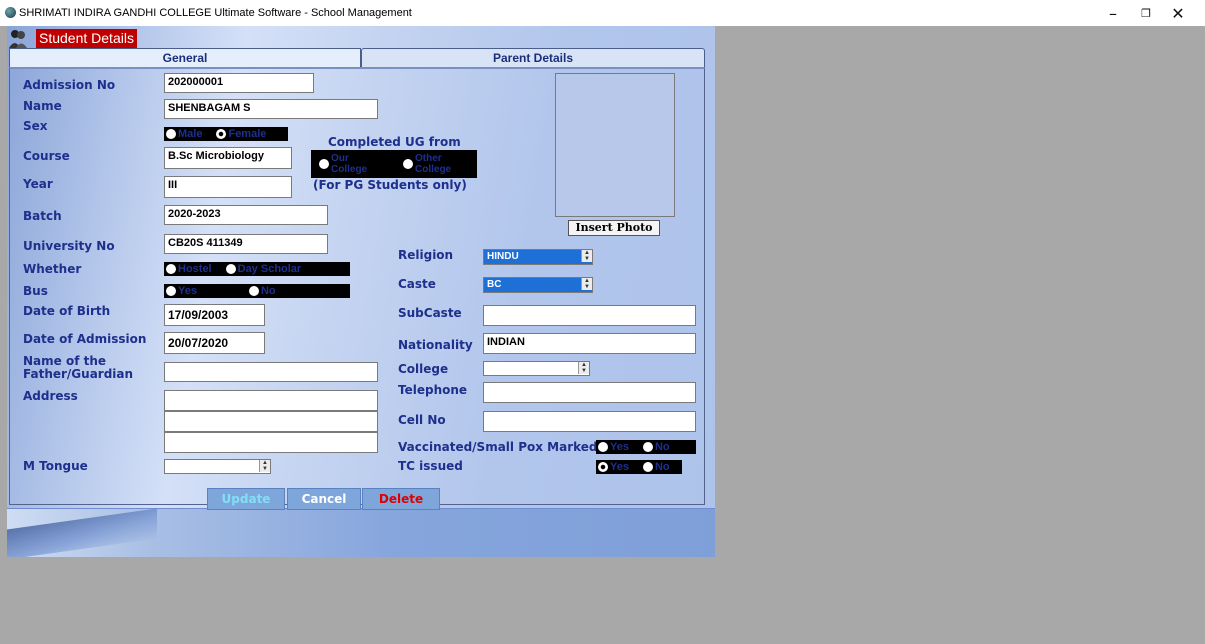 The width and height of the screenshot is (1205, 644). I want to click on father-guardian-field, so click(271, 372).